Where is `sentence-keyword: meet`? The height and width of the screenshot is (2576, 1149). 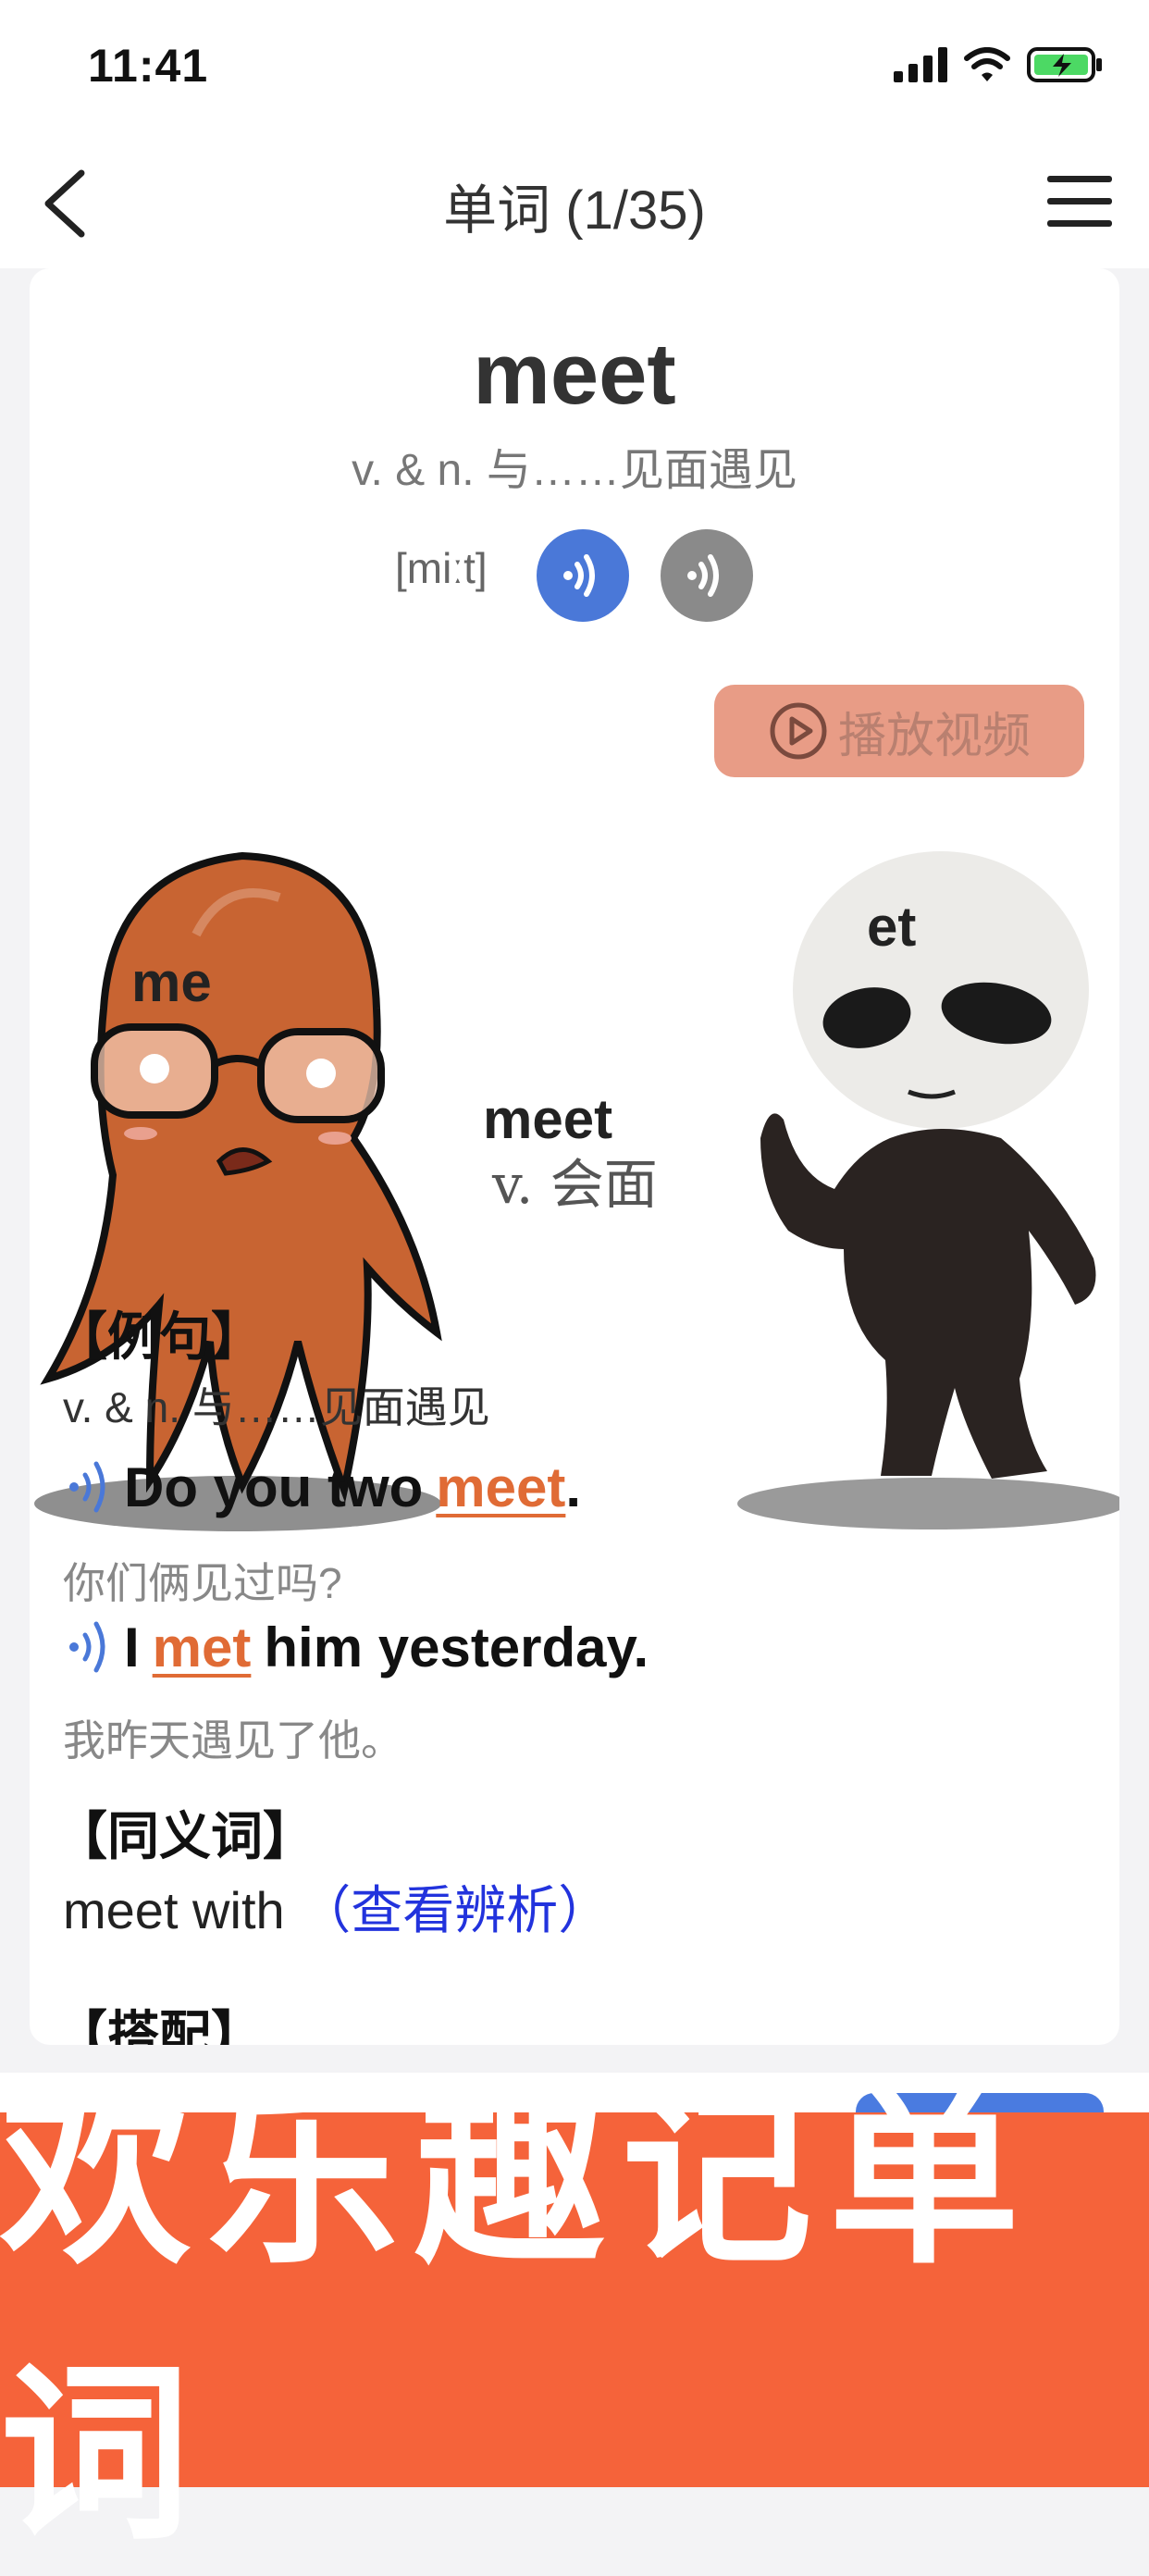
sentence-keyword: meet is located at coordinates (501, 1487).